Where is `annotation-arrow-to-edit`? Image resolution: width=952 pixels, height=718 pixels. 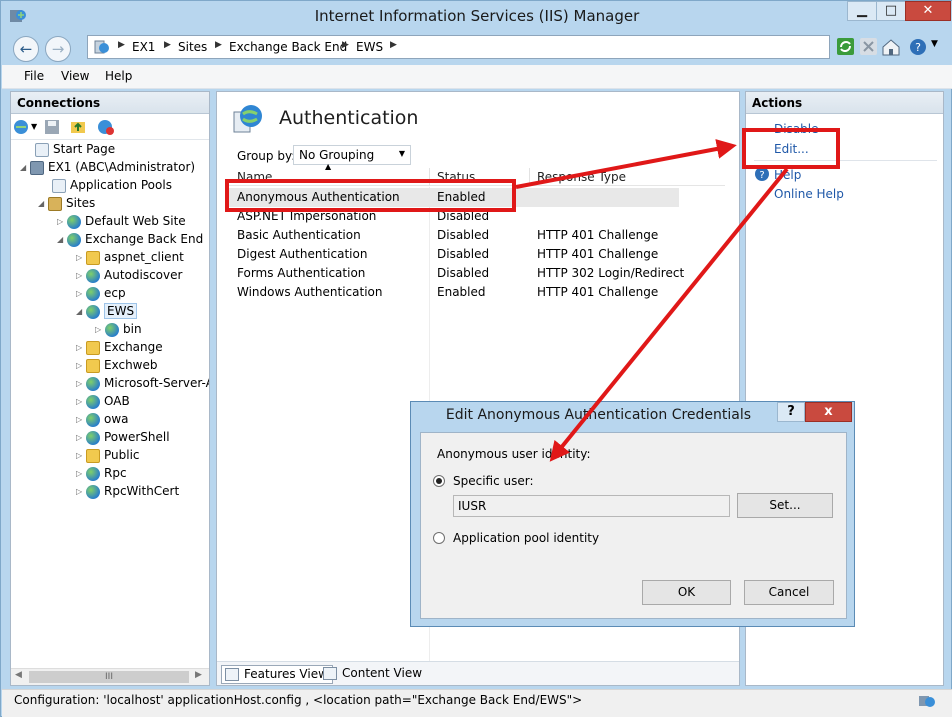
annotation-arrow-to-edit is located at coordinates (626, 164).